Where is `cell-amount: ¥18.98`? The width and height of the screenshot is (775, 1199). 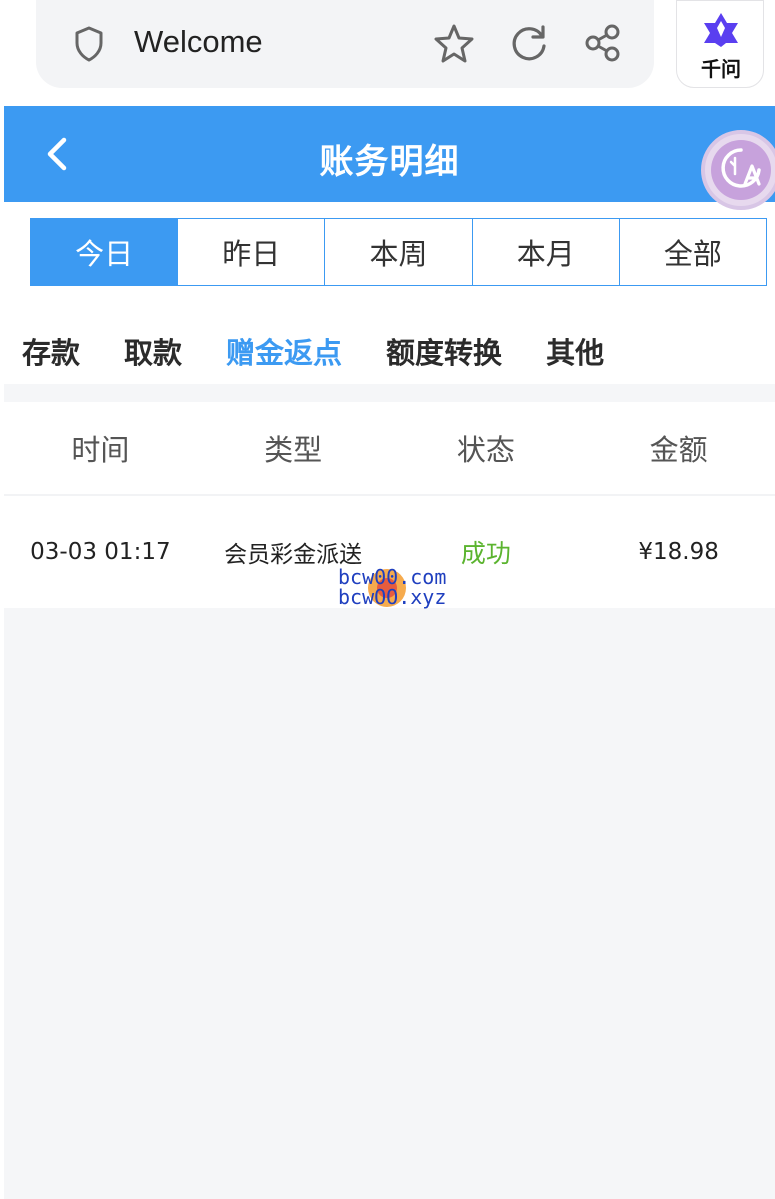 cell-amount: ¥18.98 is located at coordinates (678, 552).